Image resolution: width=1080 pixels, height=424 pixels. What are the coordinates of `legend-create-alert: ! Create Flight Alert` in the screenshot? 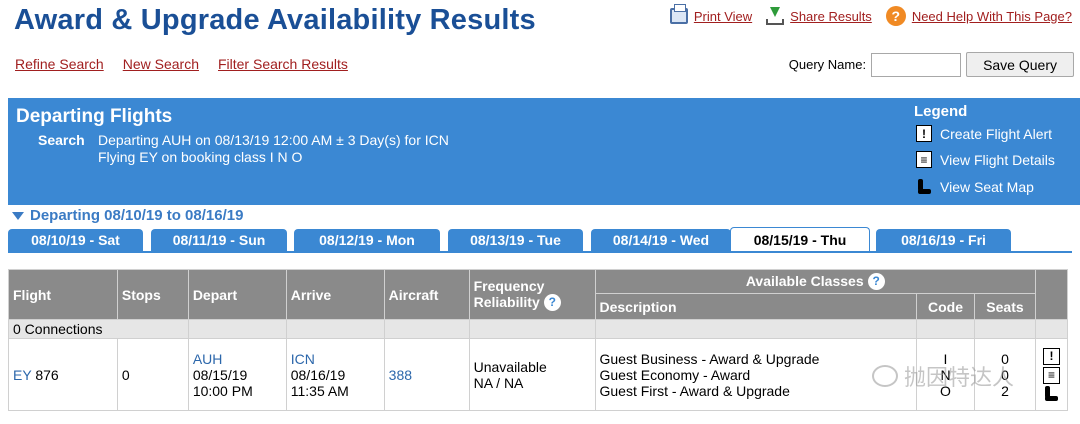 It's located at (984, 133).